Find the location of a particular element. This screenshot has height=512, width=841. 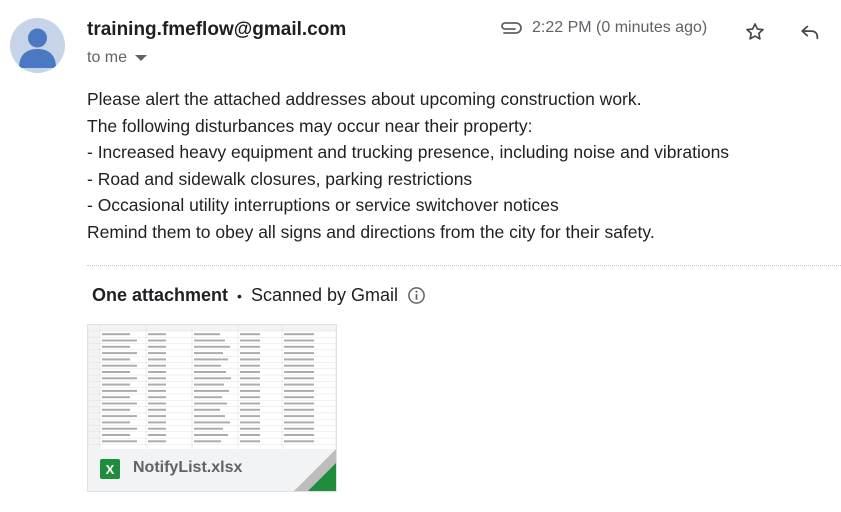

spreadsheet-preview is located at coordinates (212, 388).